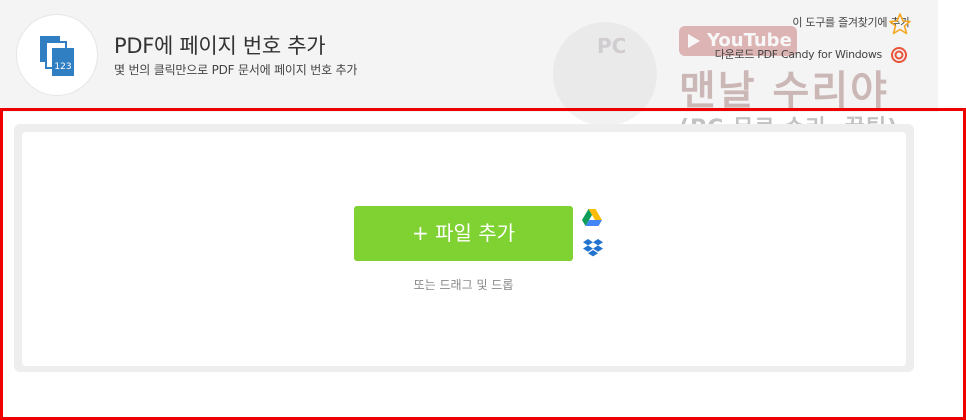 The width and height of the screenshot is (966, 420). I want to click on pdf-page-number-icon: 123, so click(57, 56).